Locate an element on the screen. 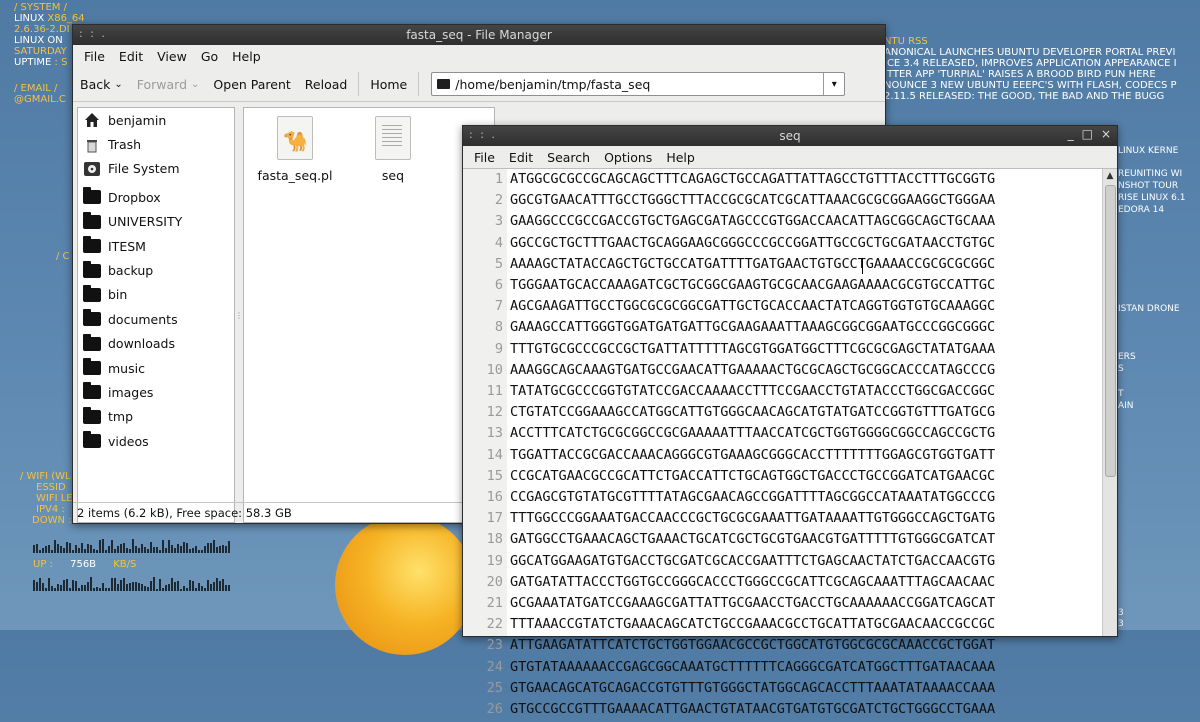 Image resolution: width=1200 pixels, height=722 pixels. sidebar-item-tmp: tmp is located at coordinates (156, 417).